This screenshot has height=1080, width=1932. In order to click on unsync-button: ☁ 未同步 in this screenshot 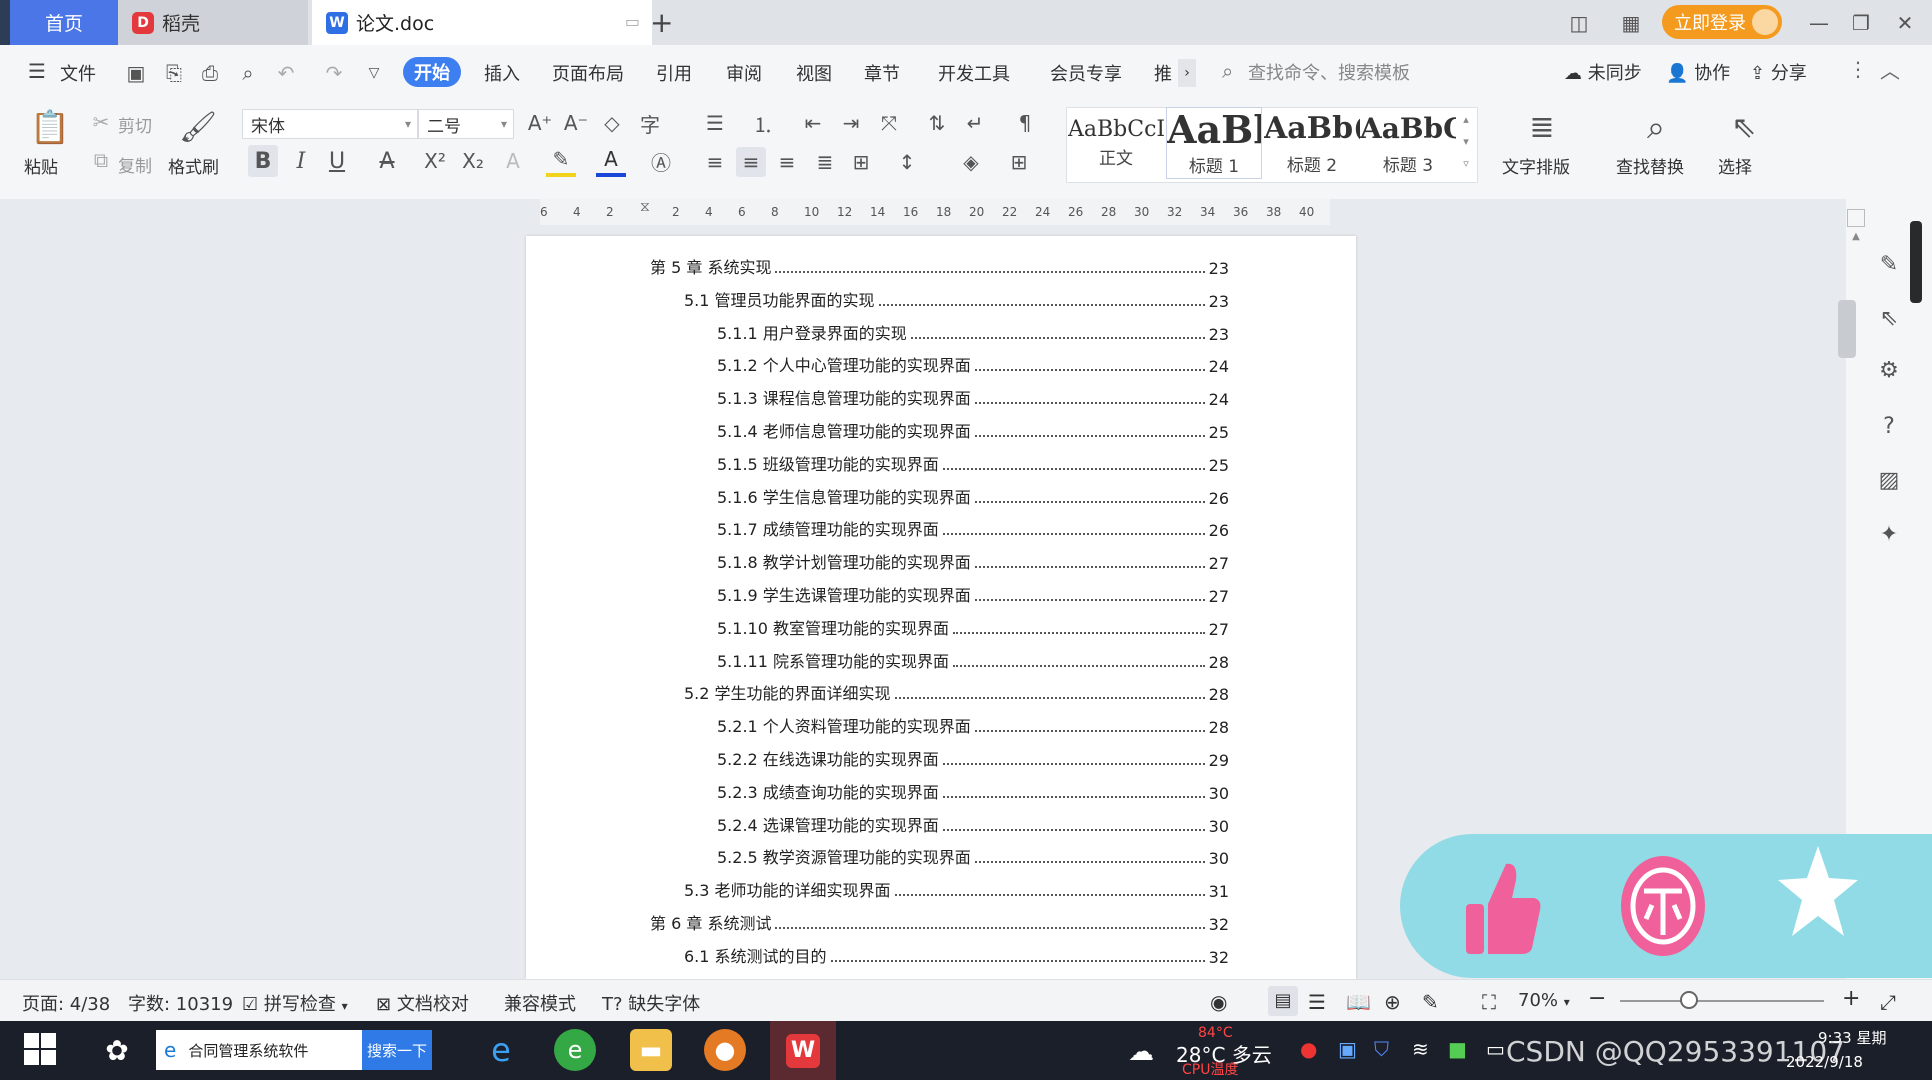, I will do `click(1603, 72)`.